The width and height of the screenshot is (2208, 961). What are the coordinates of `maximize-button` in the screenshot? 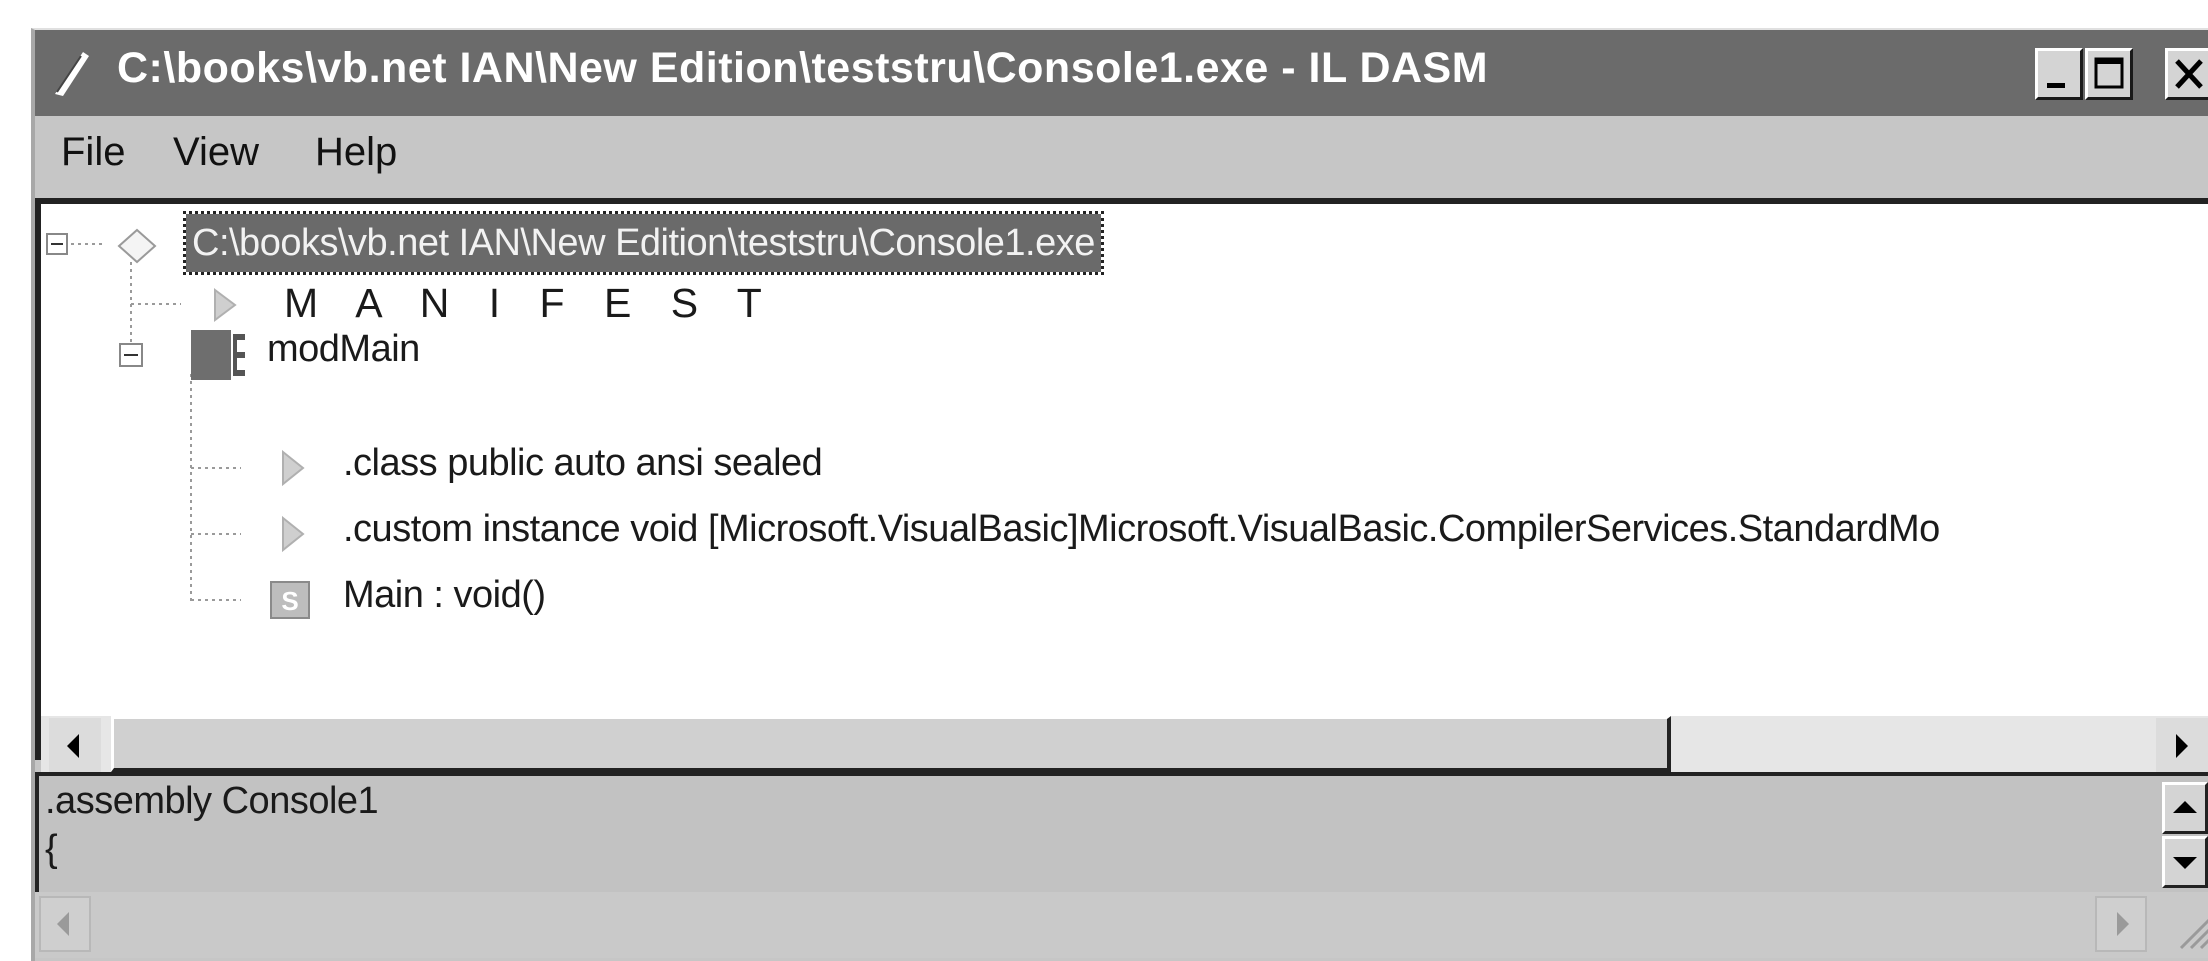 It's located at (2109, 74).